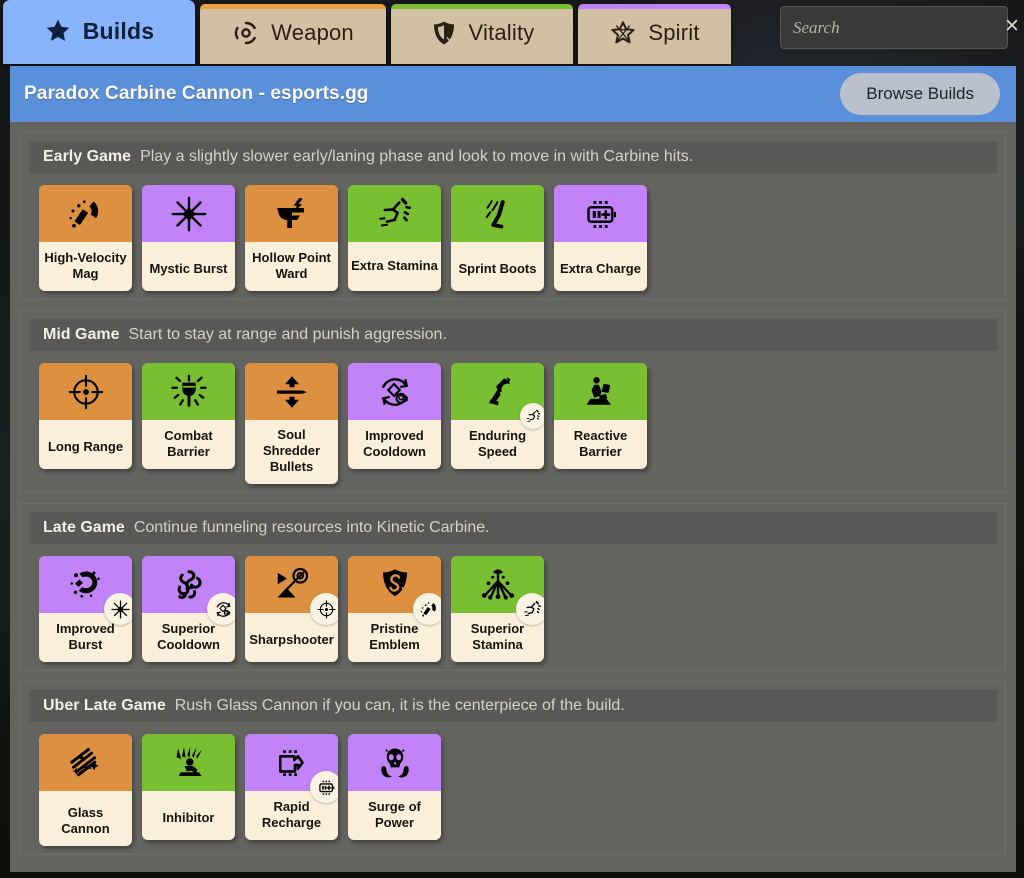 Image resolution: width=1024 pixels, height=878 pixels. What do you see at coordinates (291, 238) in the screenshot?
I see `item-card: Hollow Point Ward` at bounding box center [291, 238].